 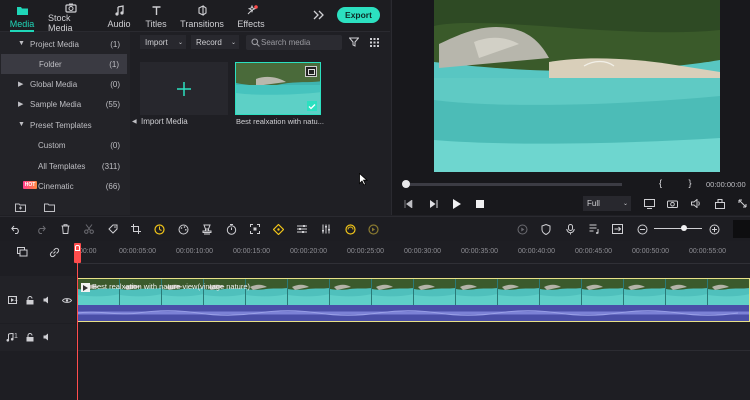 What do you see at coordinates (594, 229) in the screenshot?
I see `voiceover-icon` at bounding box center [594, 229].